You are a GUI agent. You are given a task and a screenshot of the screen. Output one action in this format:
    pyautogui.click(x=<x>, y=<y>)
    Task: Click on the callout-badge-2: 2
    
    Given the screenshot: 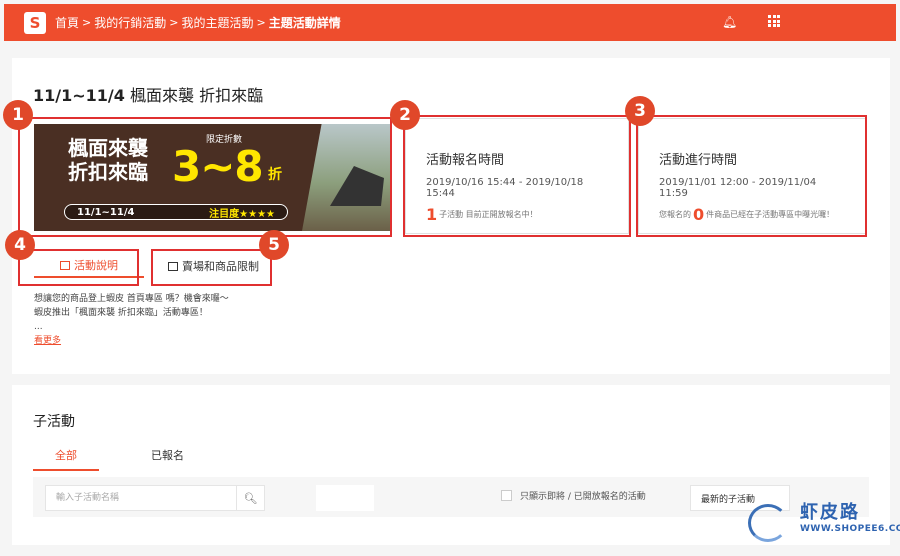 What is the action you would take?
    pyautogui.click(x=405, y=115)
    